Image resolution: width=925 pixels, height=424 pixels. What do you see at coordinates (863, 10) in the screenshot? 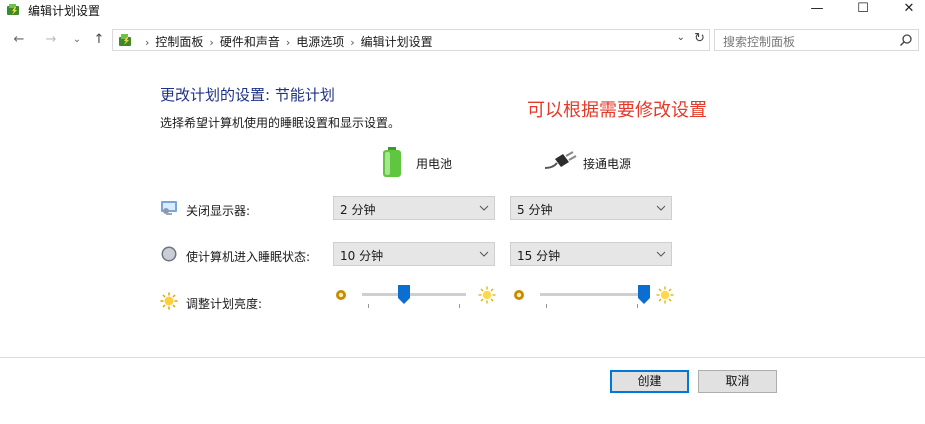
I see `maximize-button: ☐` at bounding box center [863, 10].